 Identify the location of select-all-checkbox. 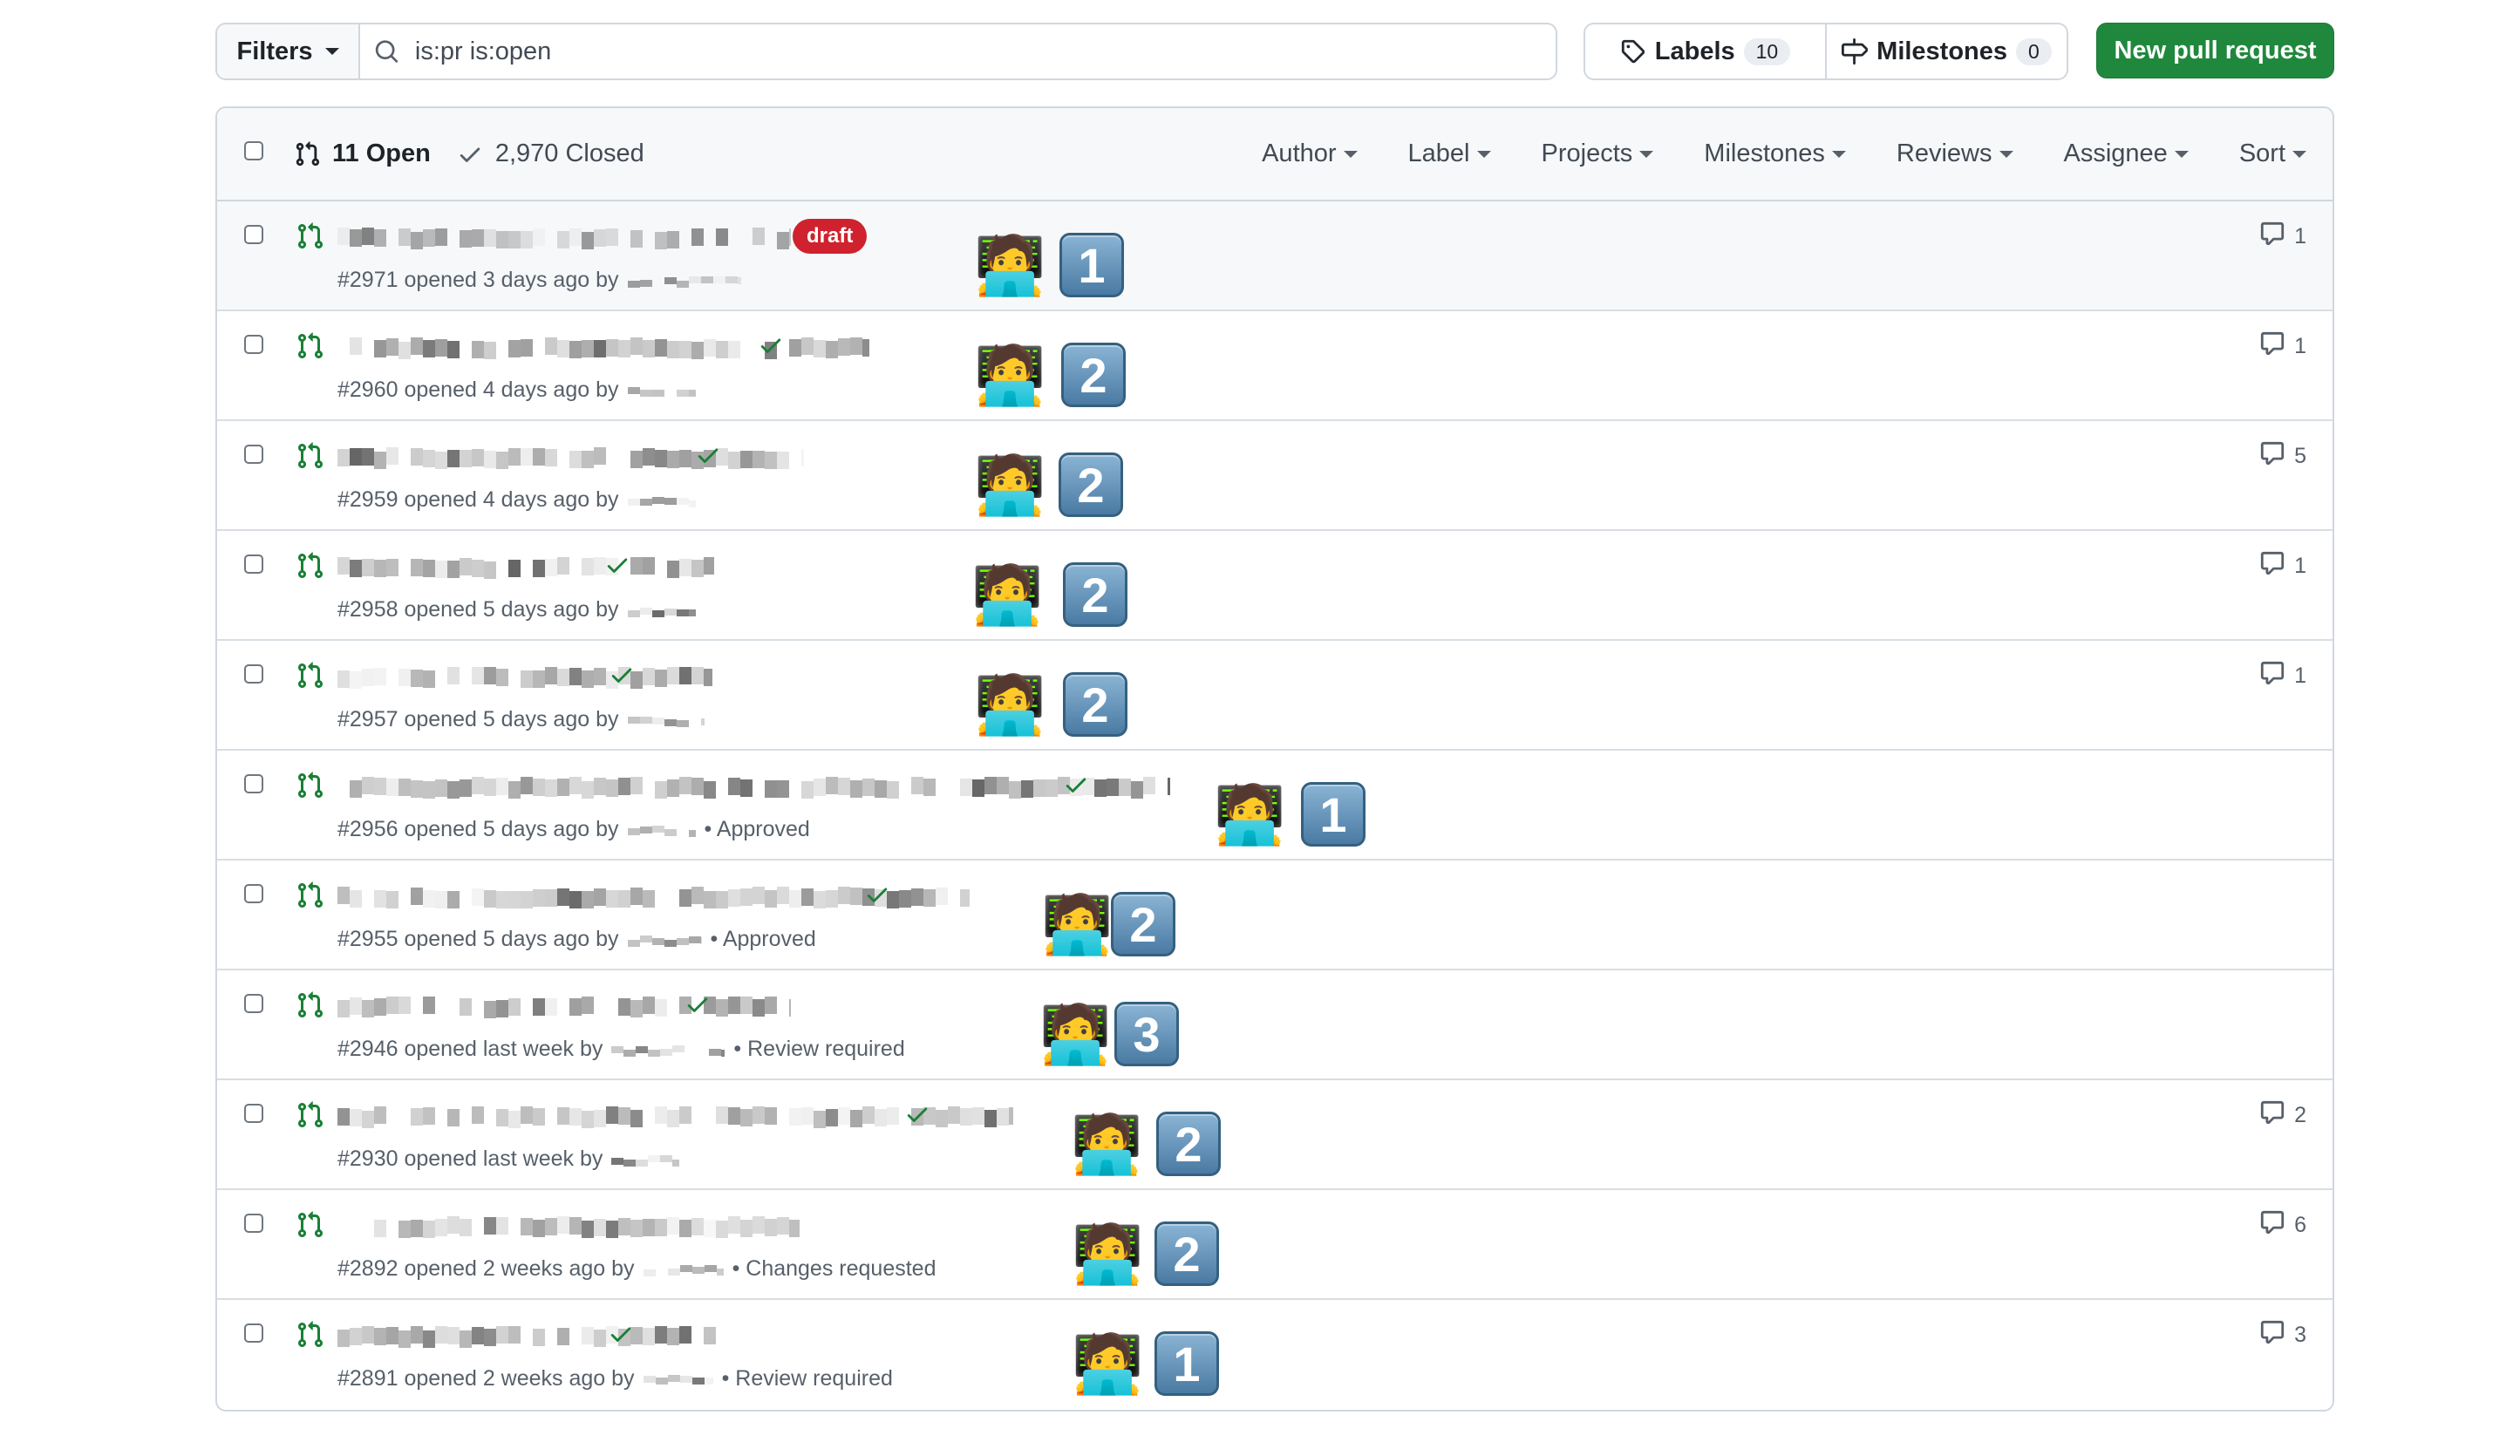
(253, 150).